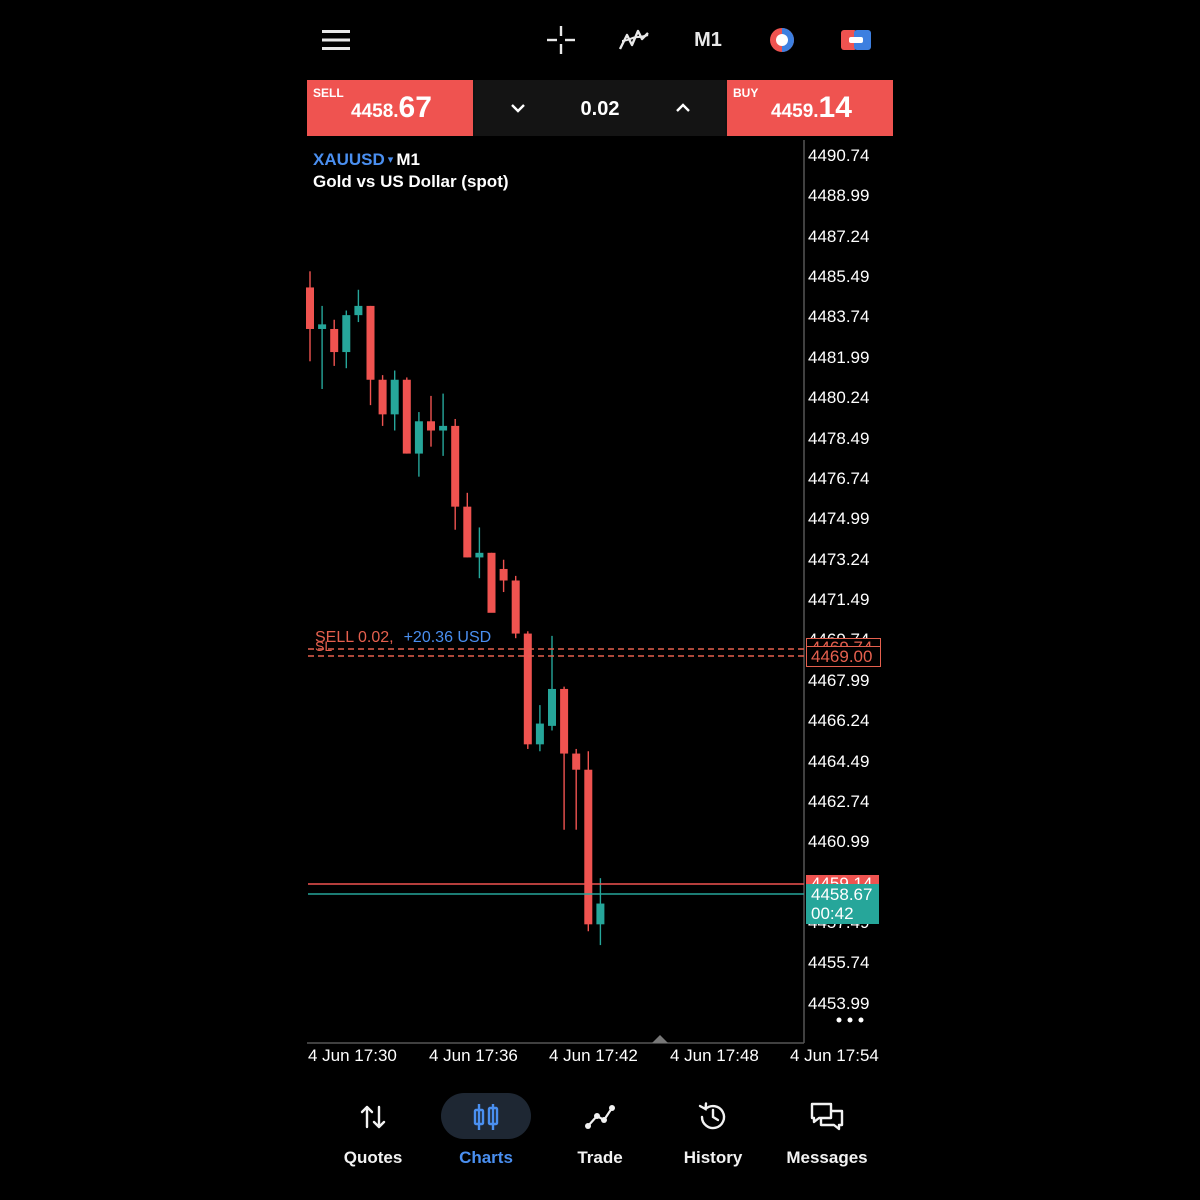 Image resolution: width=1200 pixels, height=1200 pixels. Describe the element at coordinates (839, 155) in the screenshot. I see `price-axis-label: 4490.74` at that location.